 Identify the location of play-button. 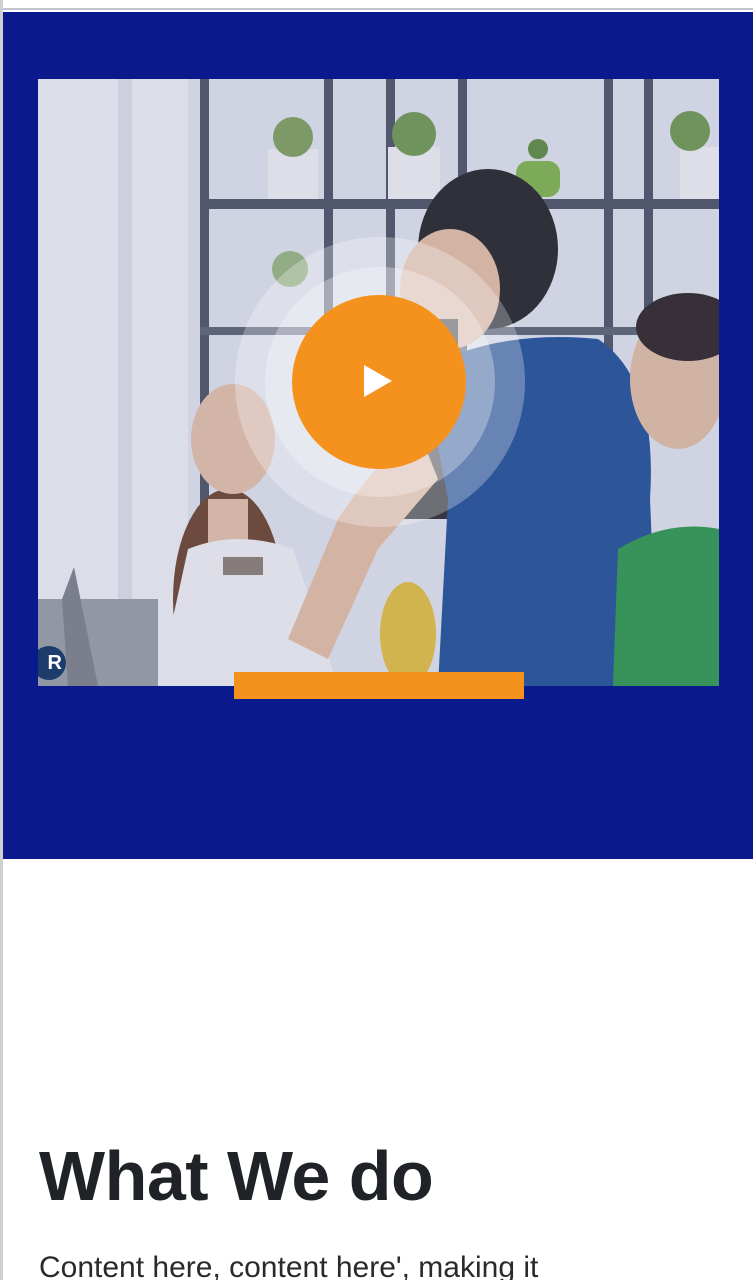
(379, 382).